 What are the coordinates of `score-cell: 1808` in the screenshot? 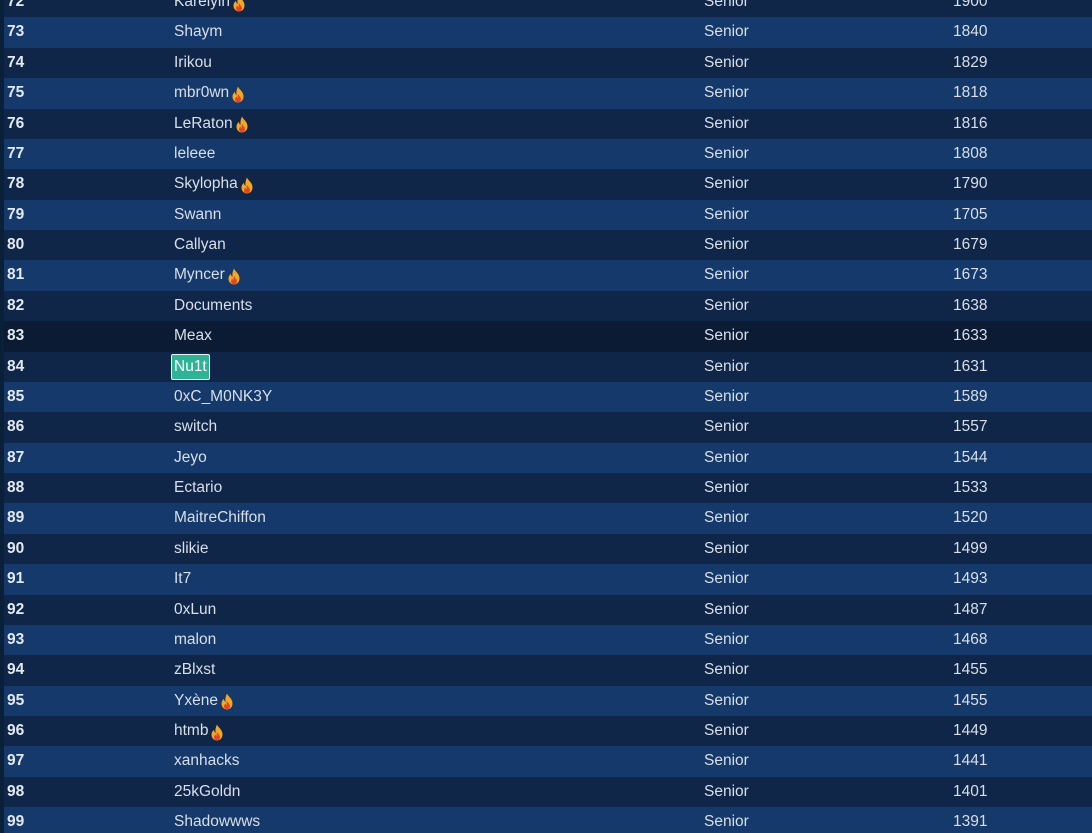 It's located at (970, 153).